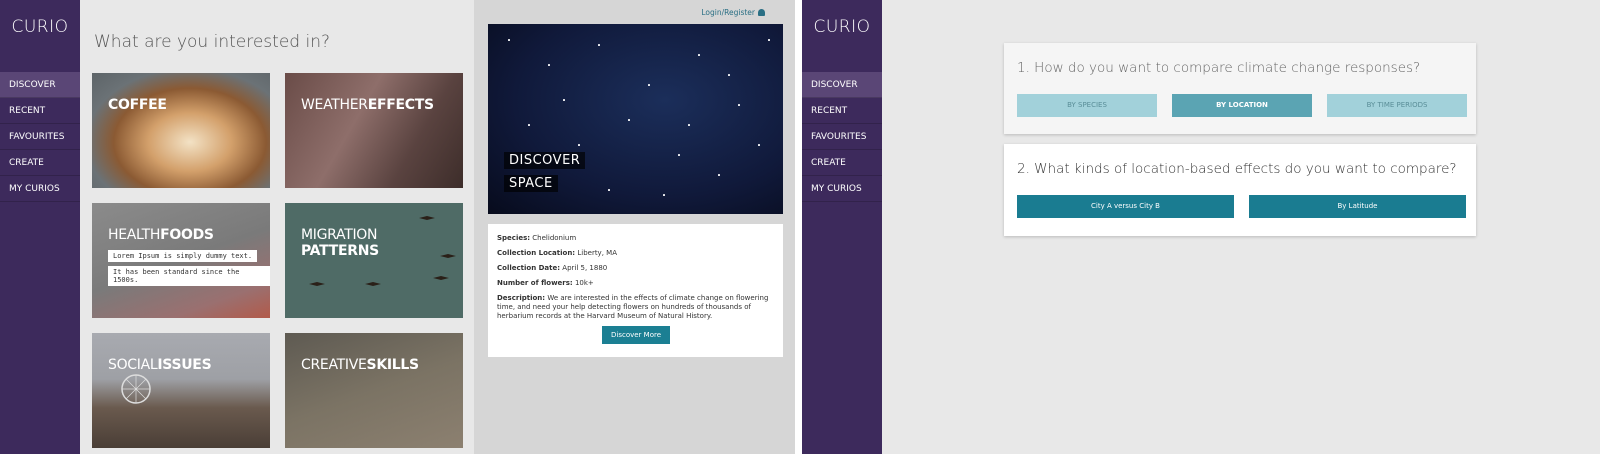  I want to click on tile-title: WEATHEREFFECTS, so click(367, 105).